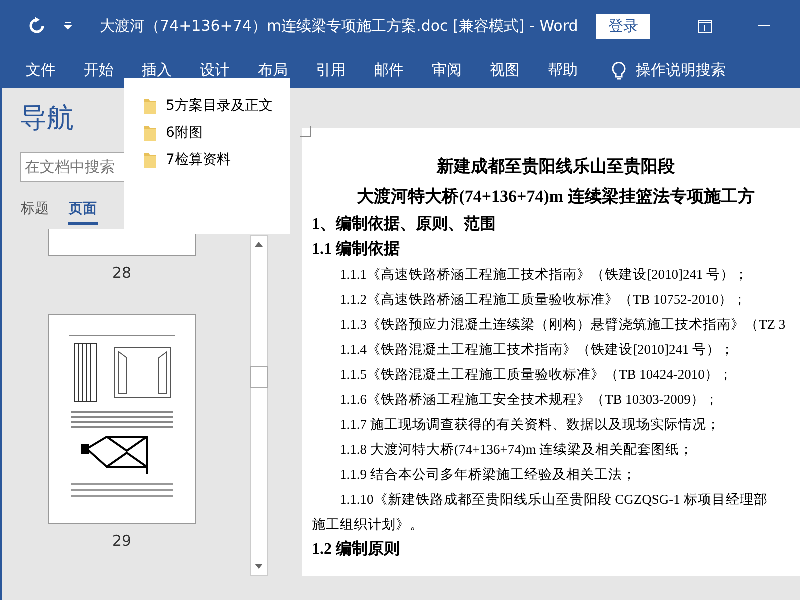  What do you see at coordinates (68, 26) in the screenshot?
I see `customize-toolbar-icon` at bounding box center [68, 26].